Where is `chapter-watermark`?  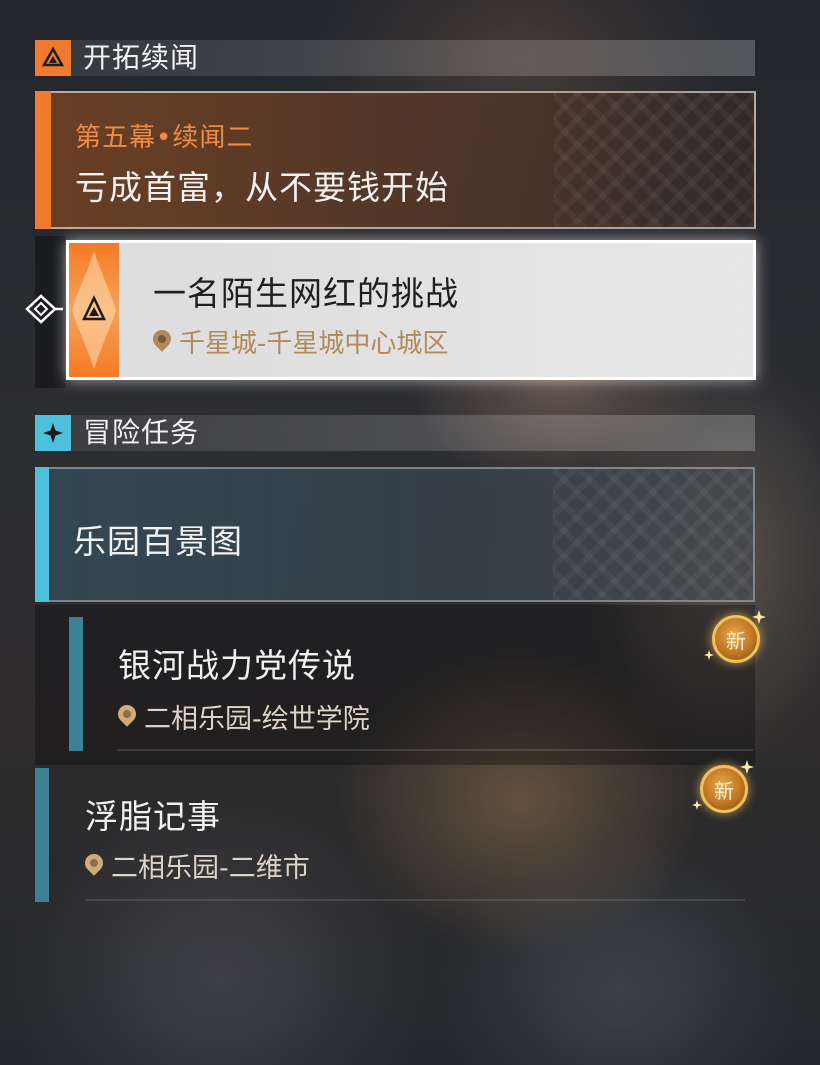
chapter-watermark is located at coordinates (654, 160).